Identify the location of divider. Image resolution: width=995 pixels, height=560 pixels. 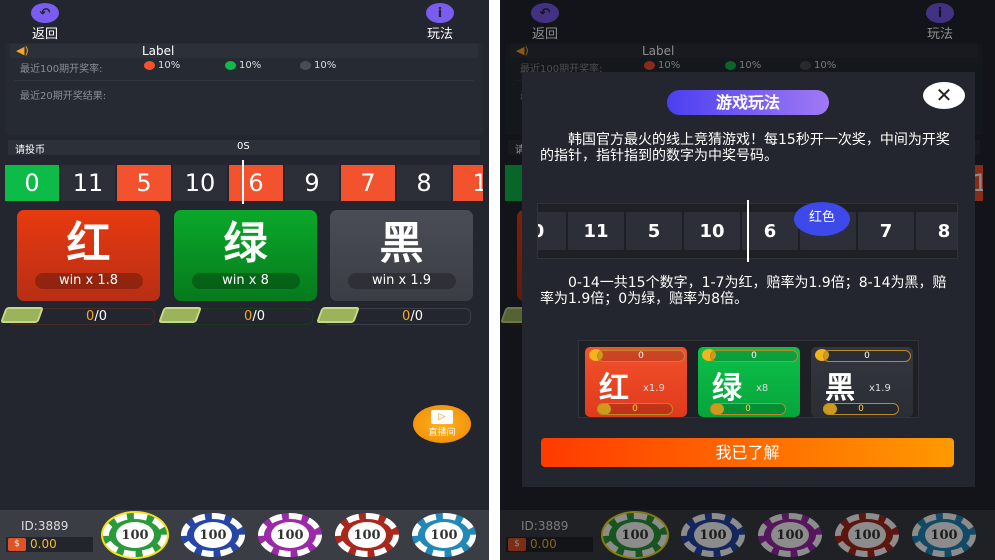
(244, 80).